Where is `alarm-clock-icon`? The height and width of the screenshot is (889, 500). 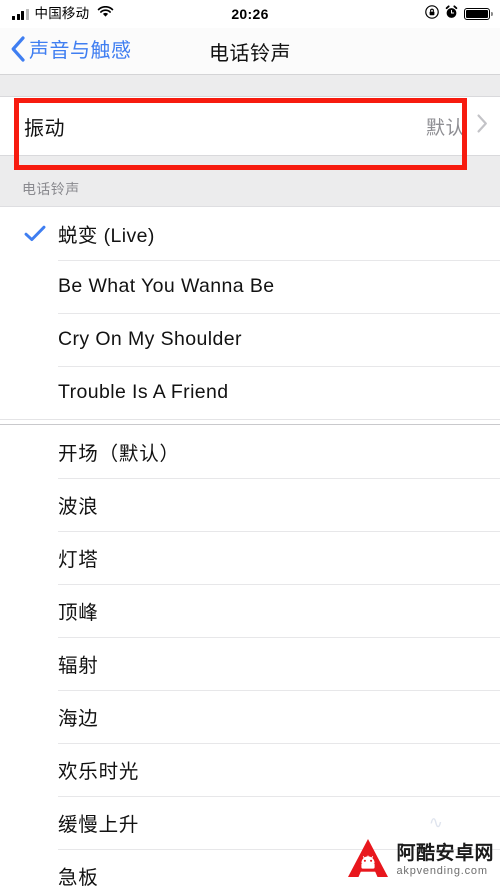
alarm-clock-icon is located at coordinates (451, 14).